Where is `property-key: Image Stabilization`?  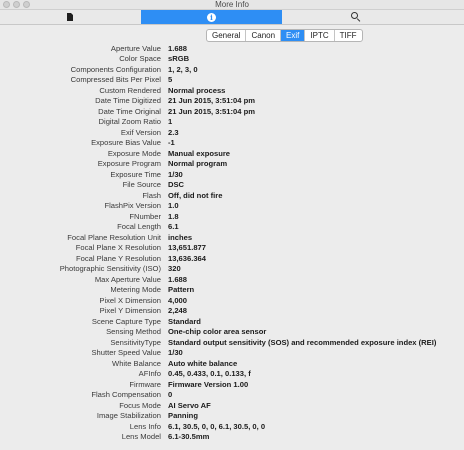
property-key: Image Stabilization is located at coordinates (128, 416).